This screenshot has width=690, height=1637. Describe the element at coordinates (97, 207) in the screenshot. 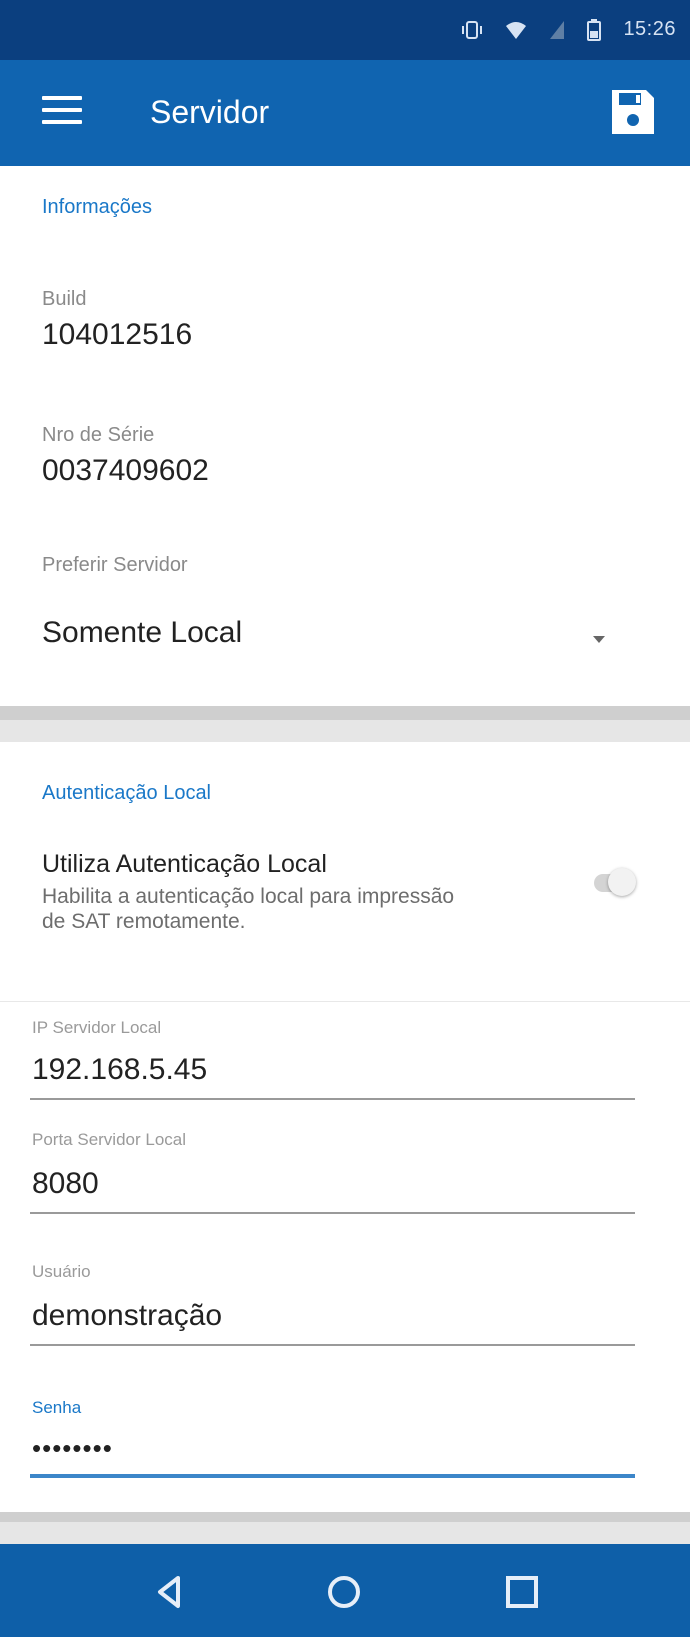

I see `info-section-title: Informações` at that location.